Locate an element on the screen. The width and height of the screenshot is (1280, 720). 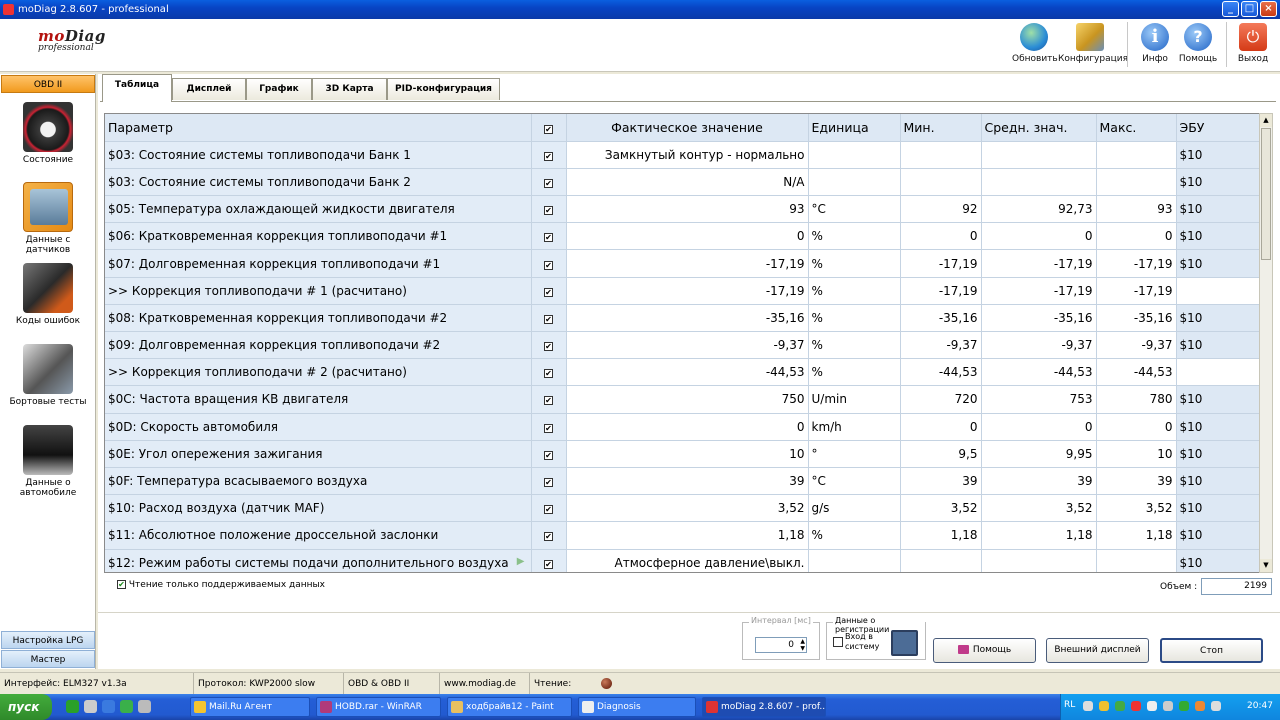
col-param: Параметр is located at coordinates (318, 128).